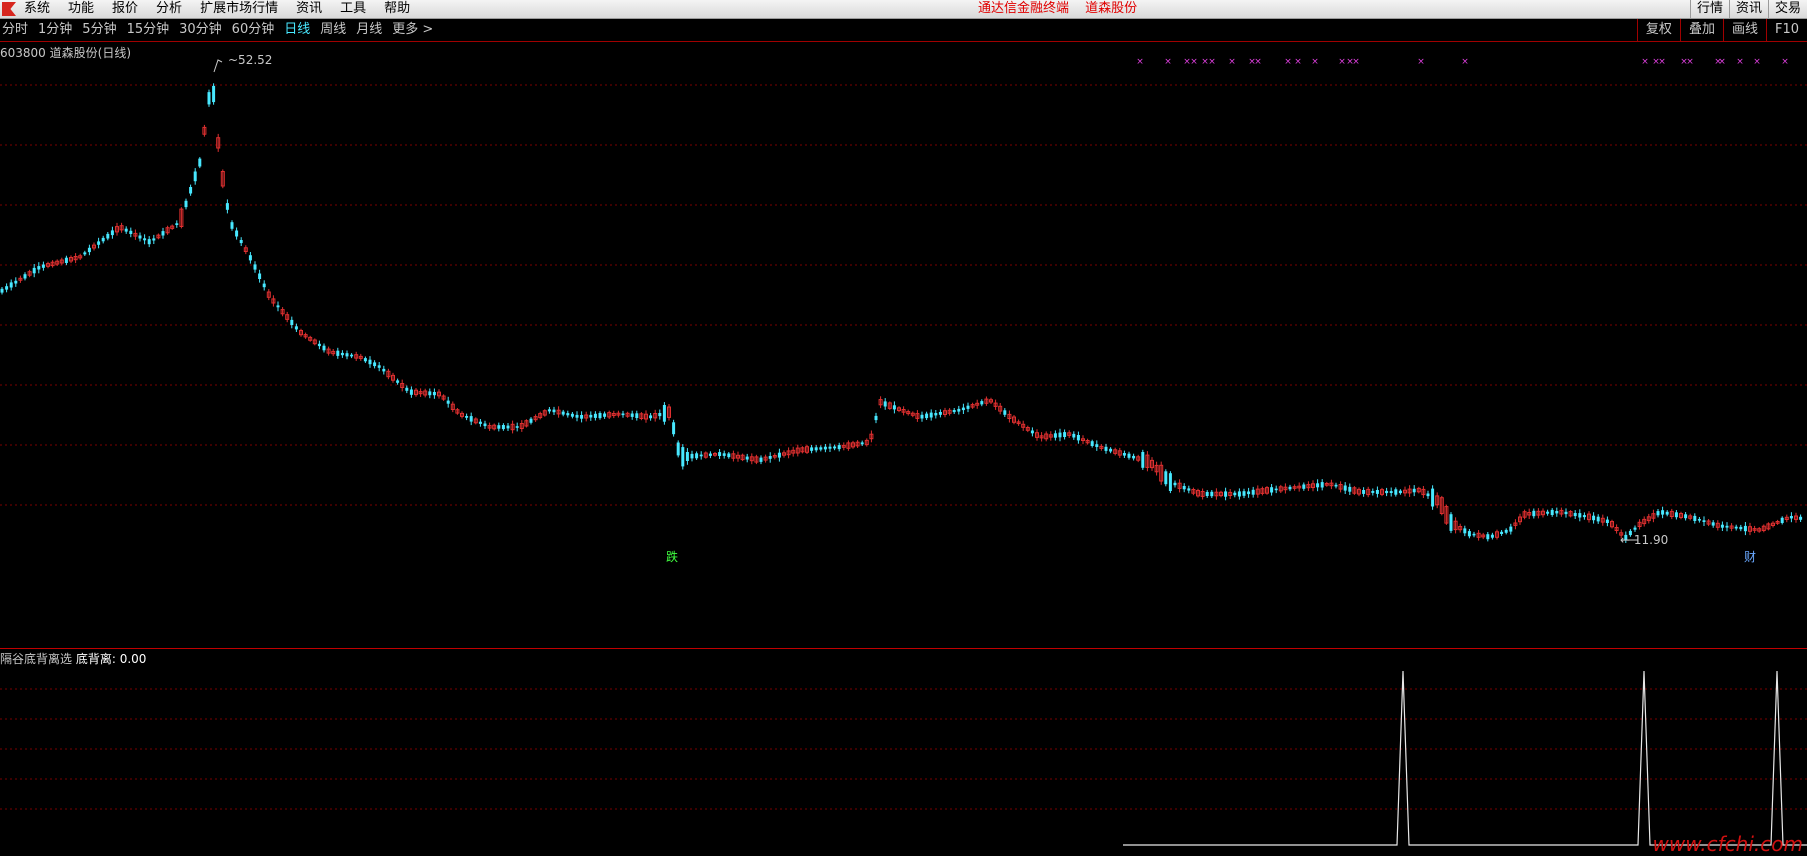  Describe the element at coordinates (353, 9) in the screenshot. I see `menu-item-tools: 工具` at that location.